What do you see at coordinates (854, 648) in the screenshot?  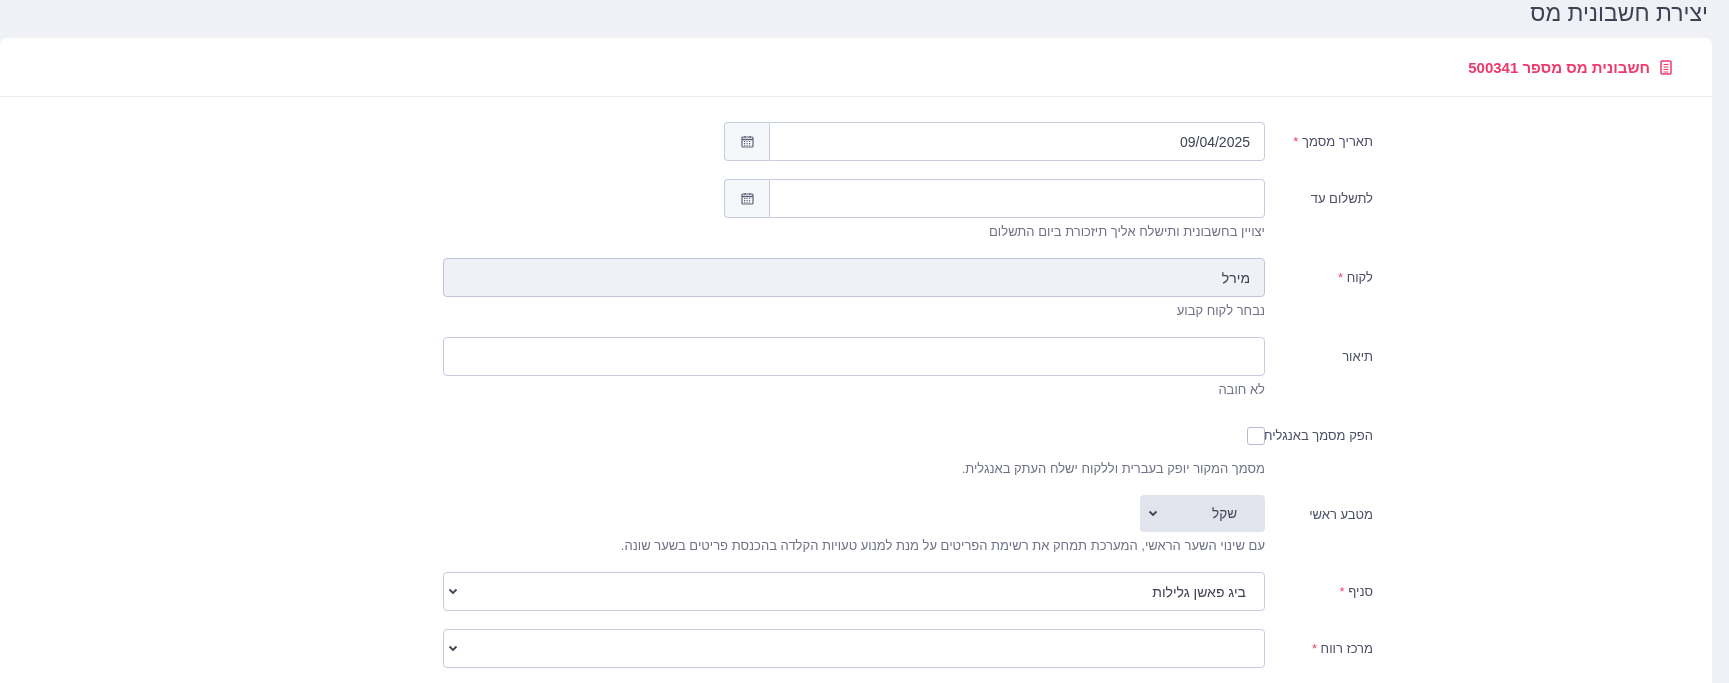 I see `select-field` at bounding box center [854, 648].